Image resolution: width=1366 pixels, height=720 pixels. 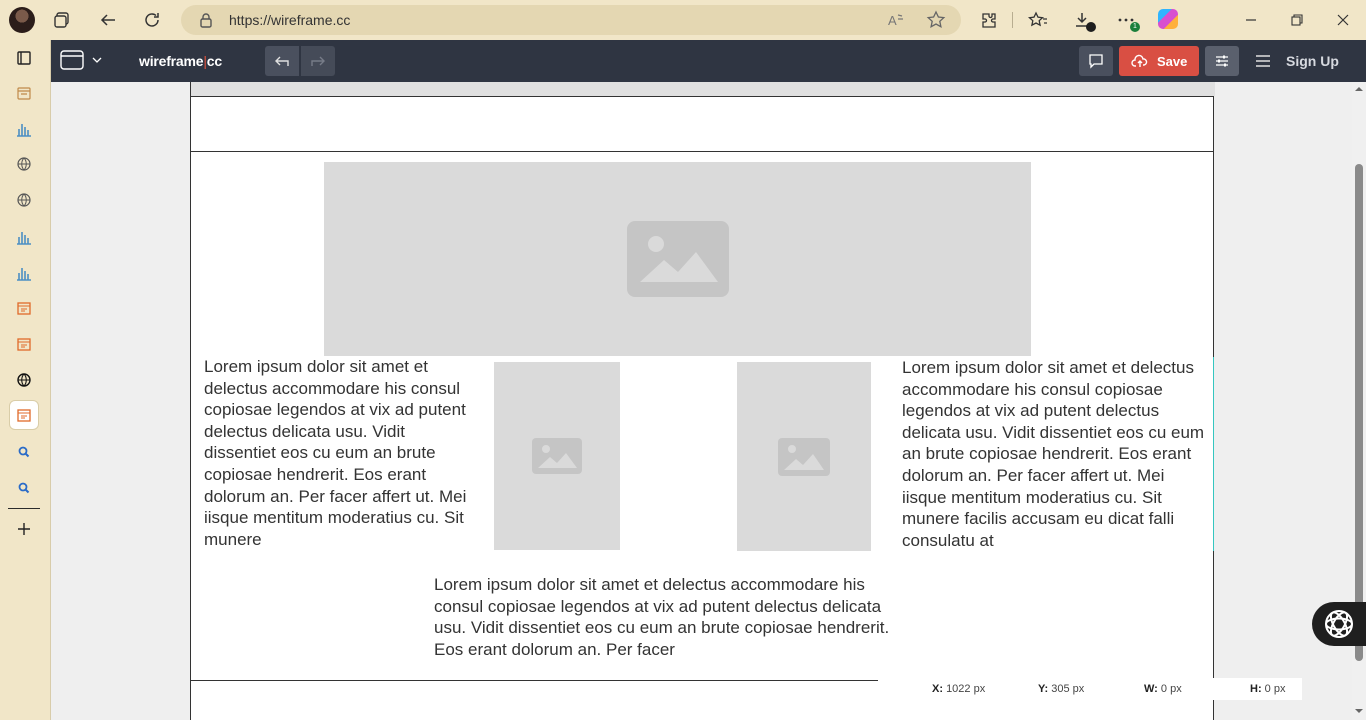 What do you see at coordinates (152, 20) in the screenshot?
I see `refresh-icon` at bounding box center [152, 20].